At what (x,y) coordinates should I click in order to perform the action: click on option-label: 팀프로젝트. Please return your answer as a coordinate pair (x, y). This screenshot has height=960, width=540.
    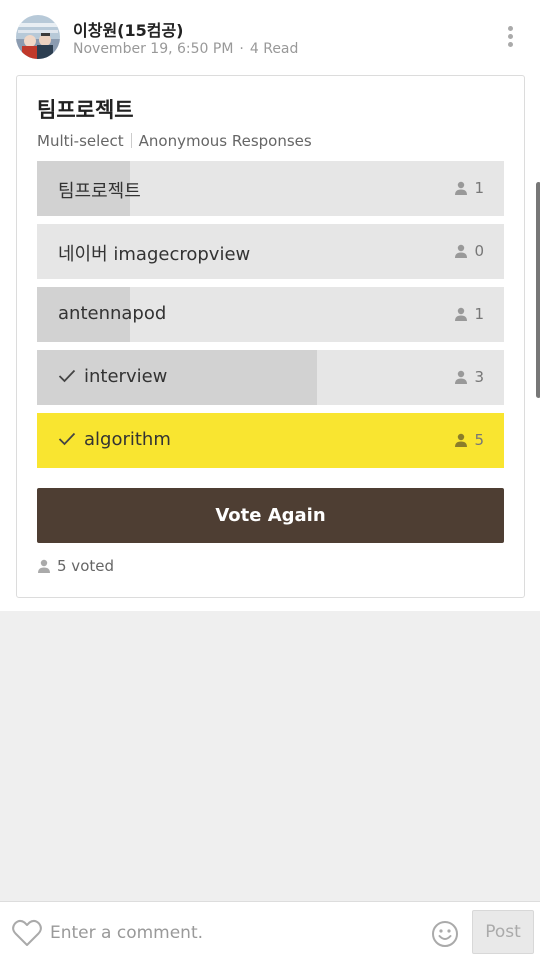
    Looking at the image, I should click on (99, 191).